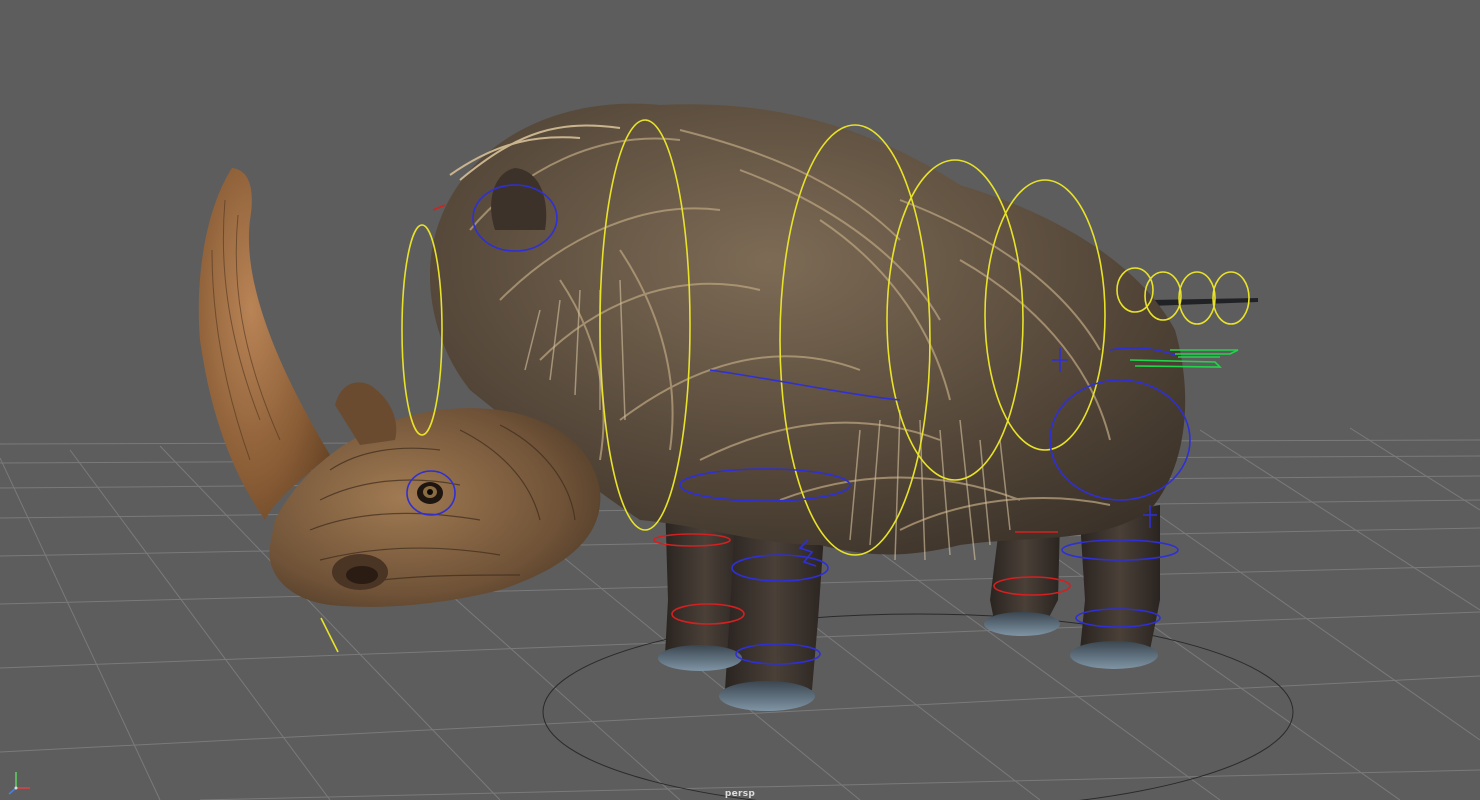  I want to click on rhino-tail, so click(1204, 302).